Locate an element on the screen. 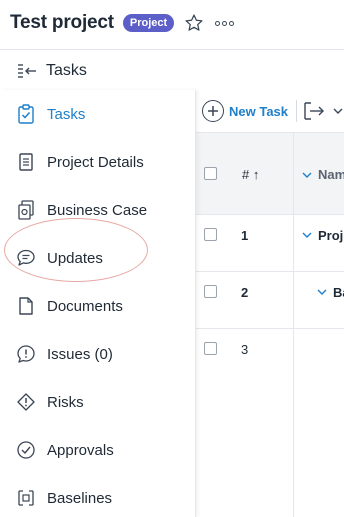  sidebar-item-label: Issues (0) is located at coordinates (80, 354).